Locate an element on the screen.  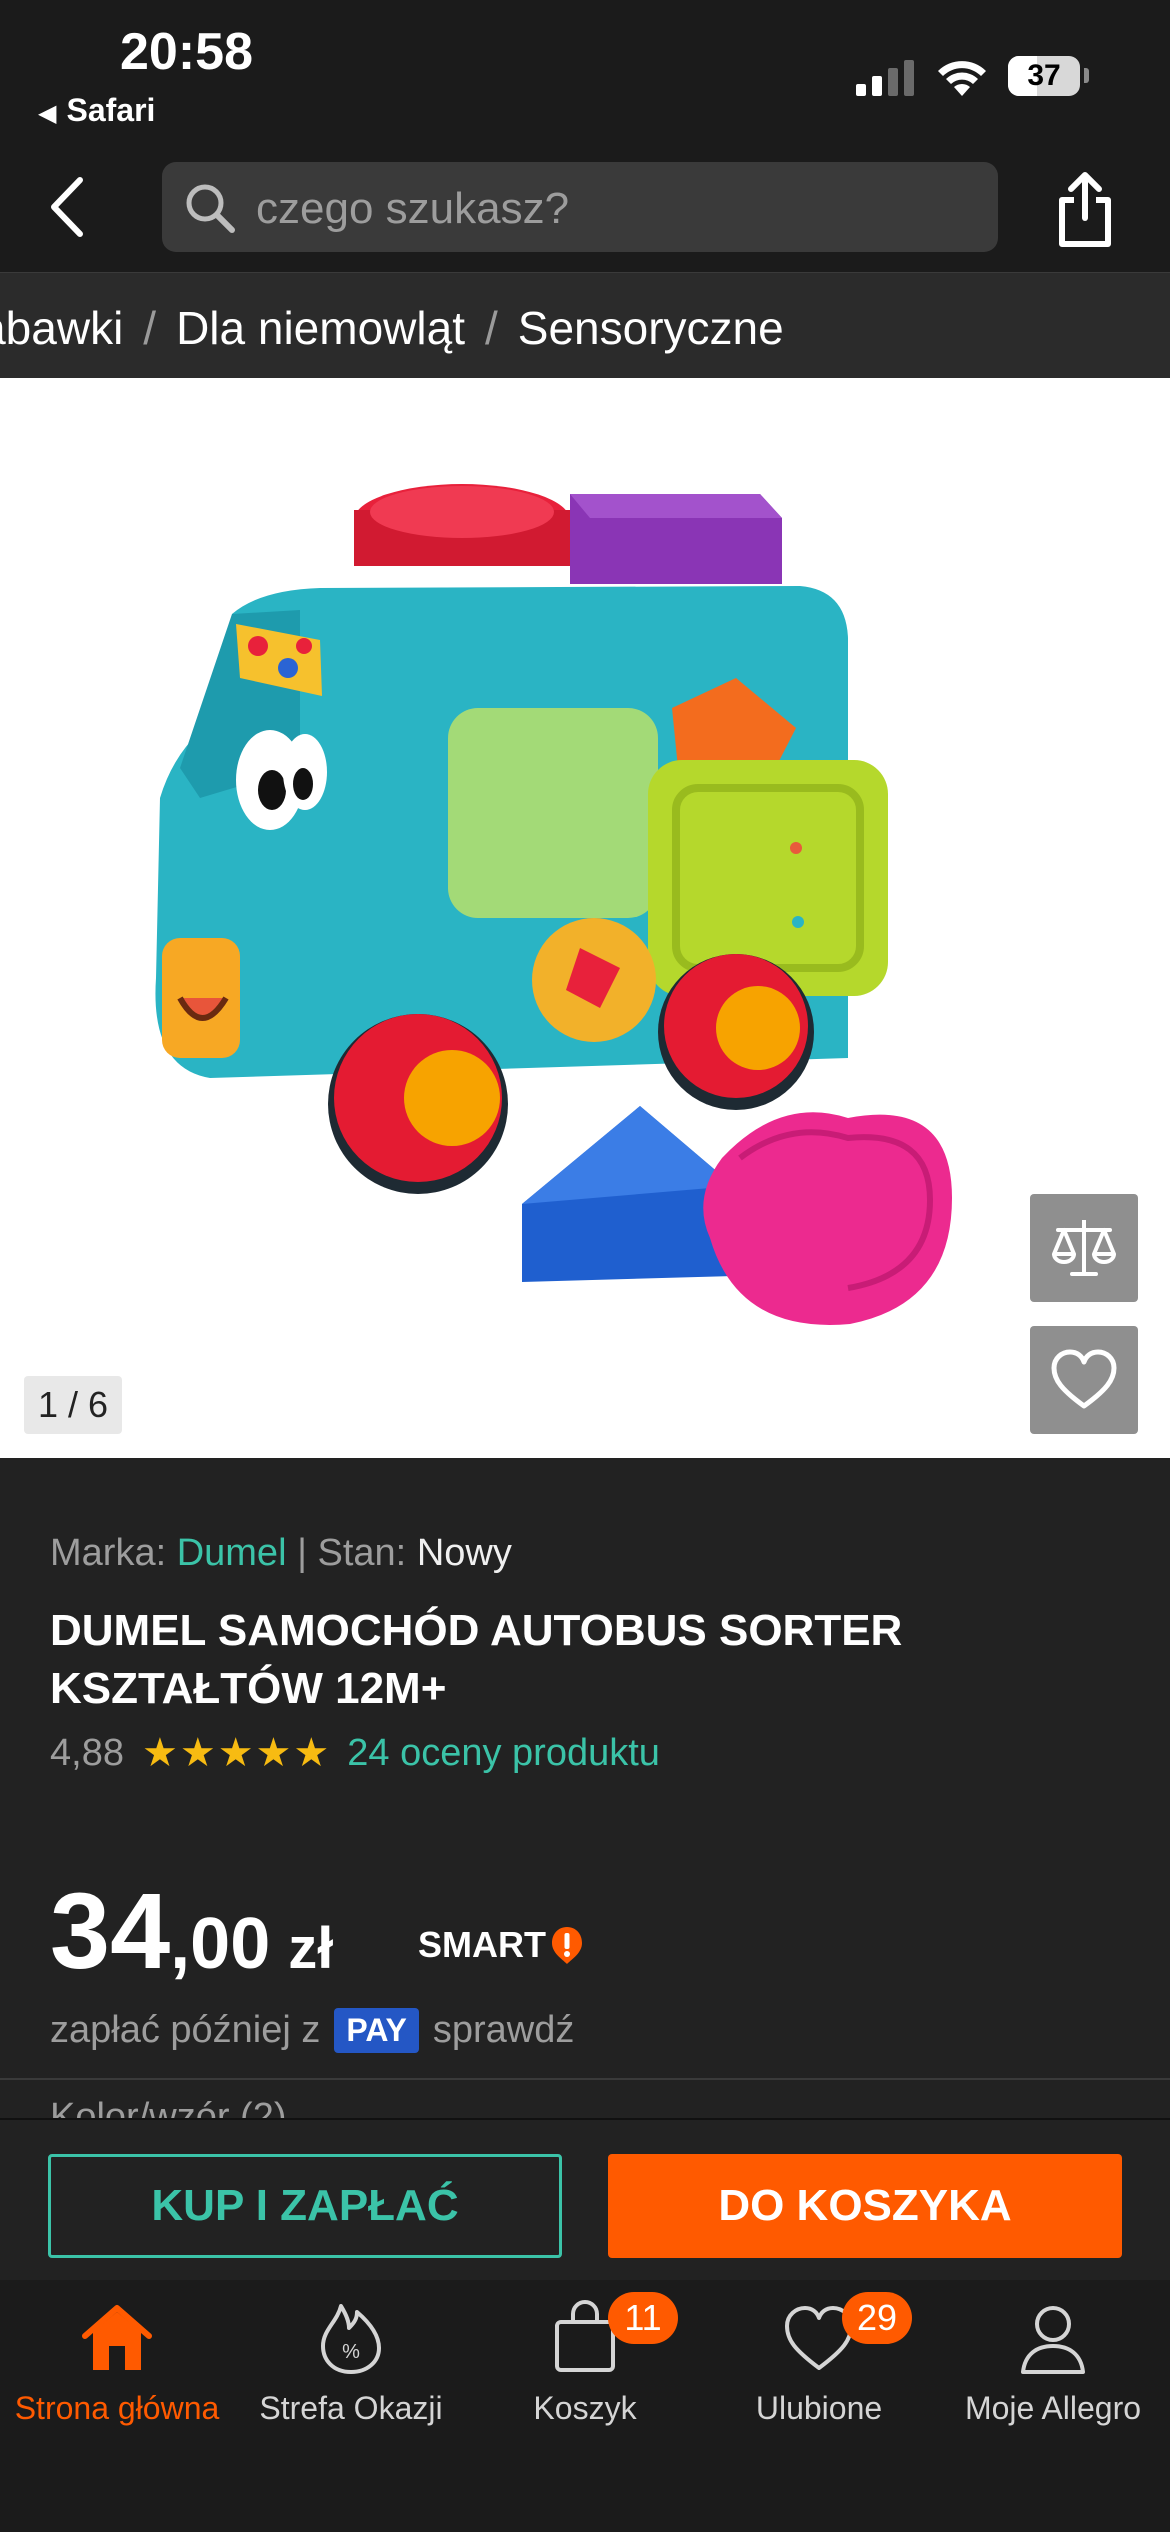
heart-outline-icon is located at coordinates (1084, 1379).